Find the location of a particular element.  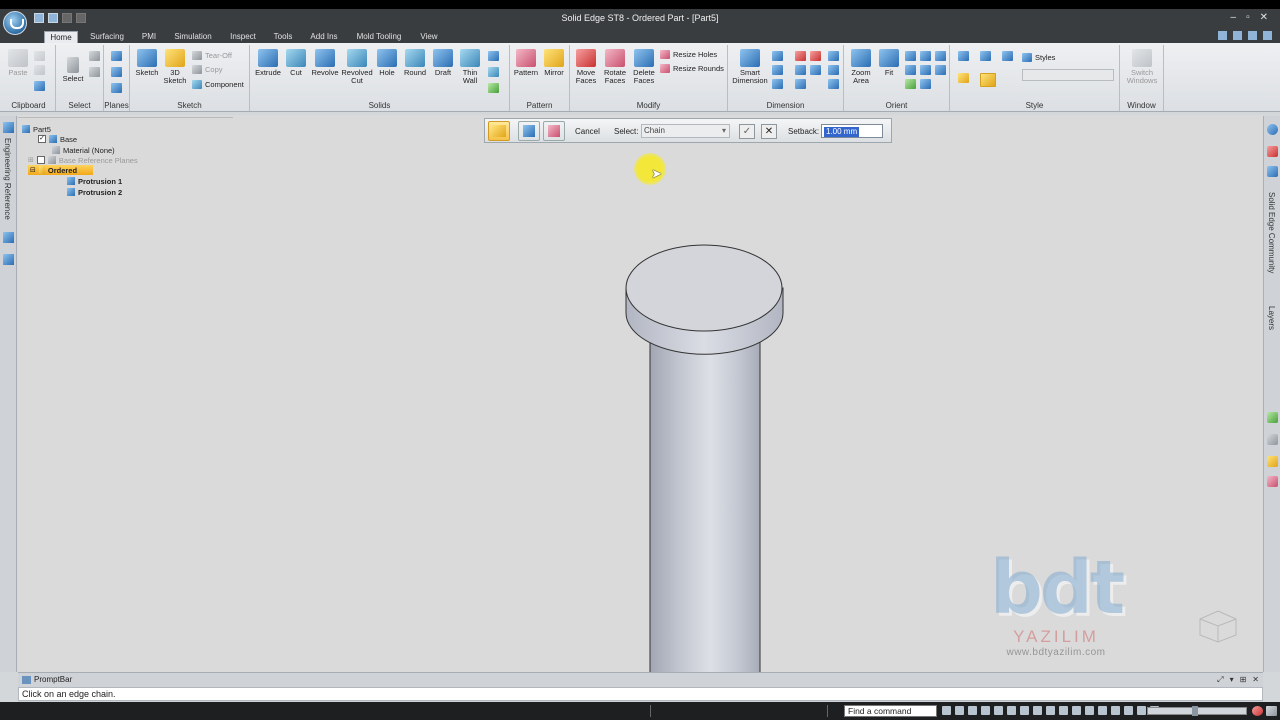

dropdown-icon: ▾ is located at coordinates (1232, 680).